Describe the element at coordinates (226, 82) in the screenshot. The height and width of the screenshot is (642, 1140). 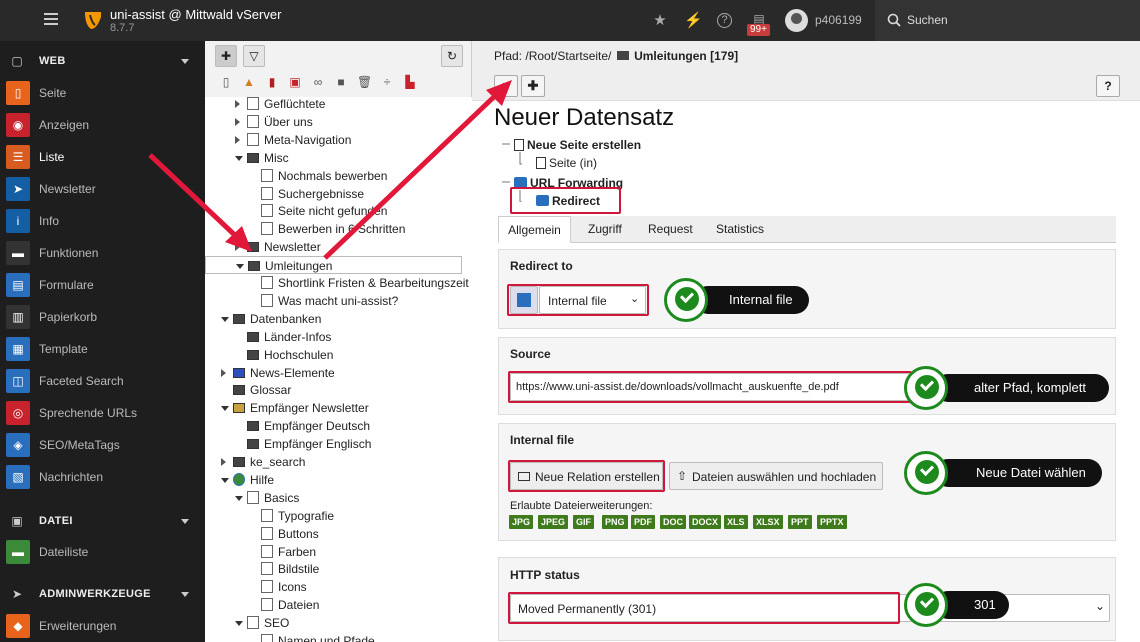
I see `page-type-standard-icon: ▯` at that location.